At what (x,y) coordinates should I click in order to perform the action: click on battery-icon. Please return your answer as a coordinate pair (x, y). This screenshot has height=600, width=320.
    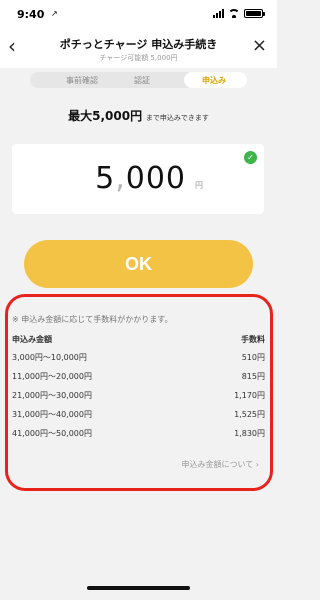
    Looking at the image, I should click on (254, 13).